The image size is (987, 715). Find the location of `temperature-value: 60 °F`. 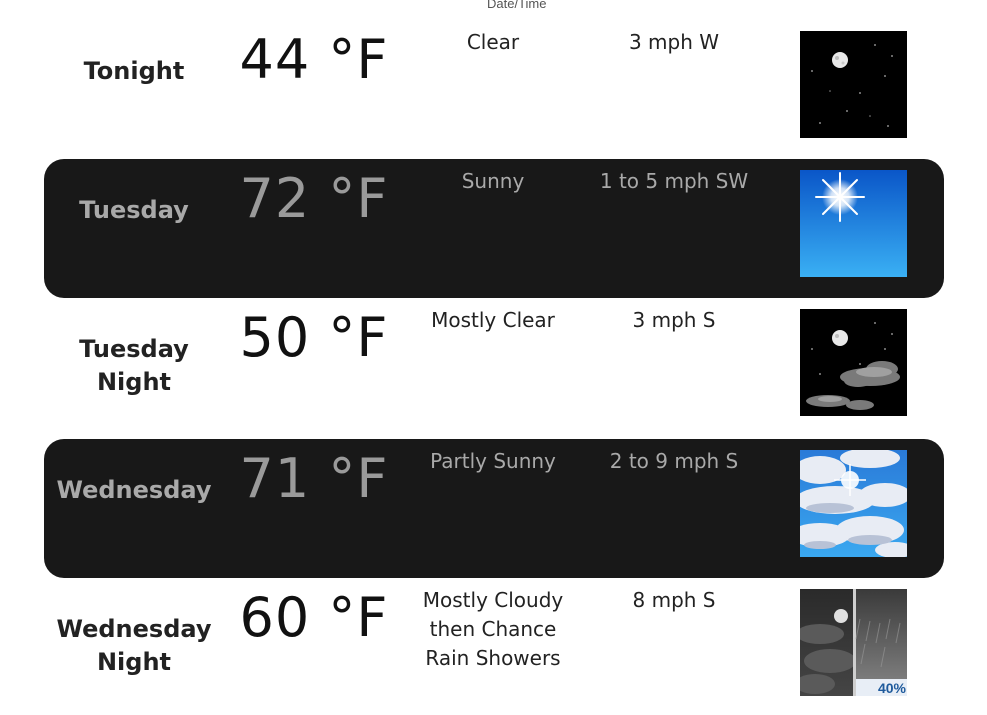

temperature-value: 60 °F is located at coordinates (314, 617).